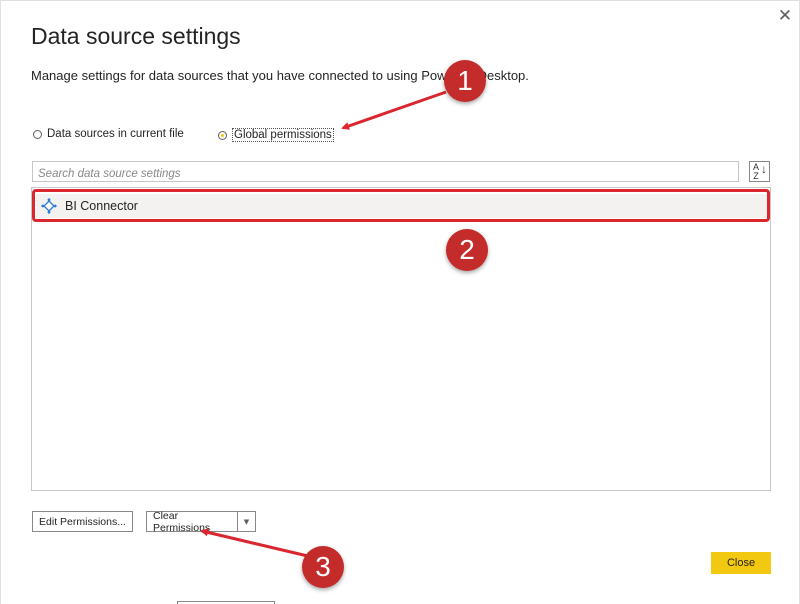 The image size is (800, 604). Describe the element at coordinates (136, 36) in the screenshot. I see `dialog-title: Data source settings` at that location.